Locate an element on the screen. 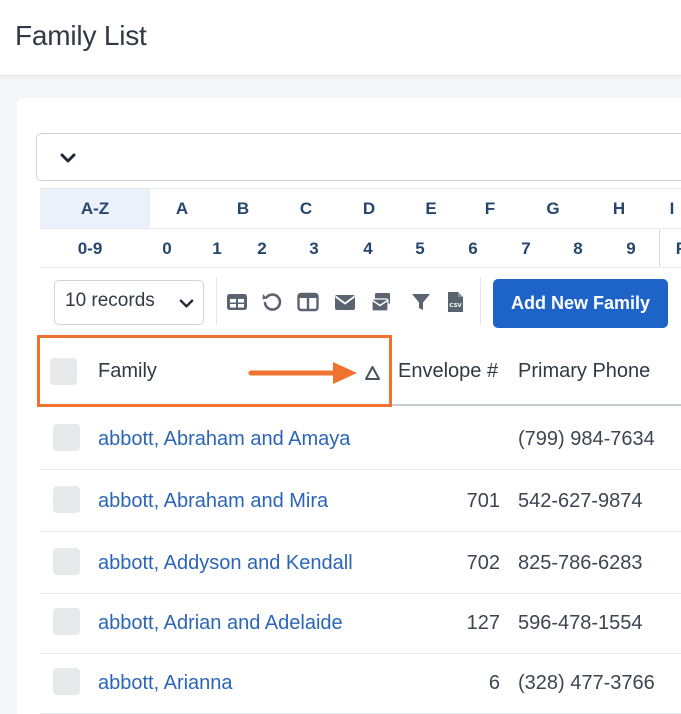 The height and width of the screenshot is (714, 681). numeric-filter-3: 3 is located at coordinates (314, 248).